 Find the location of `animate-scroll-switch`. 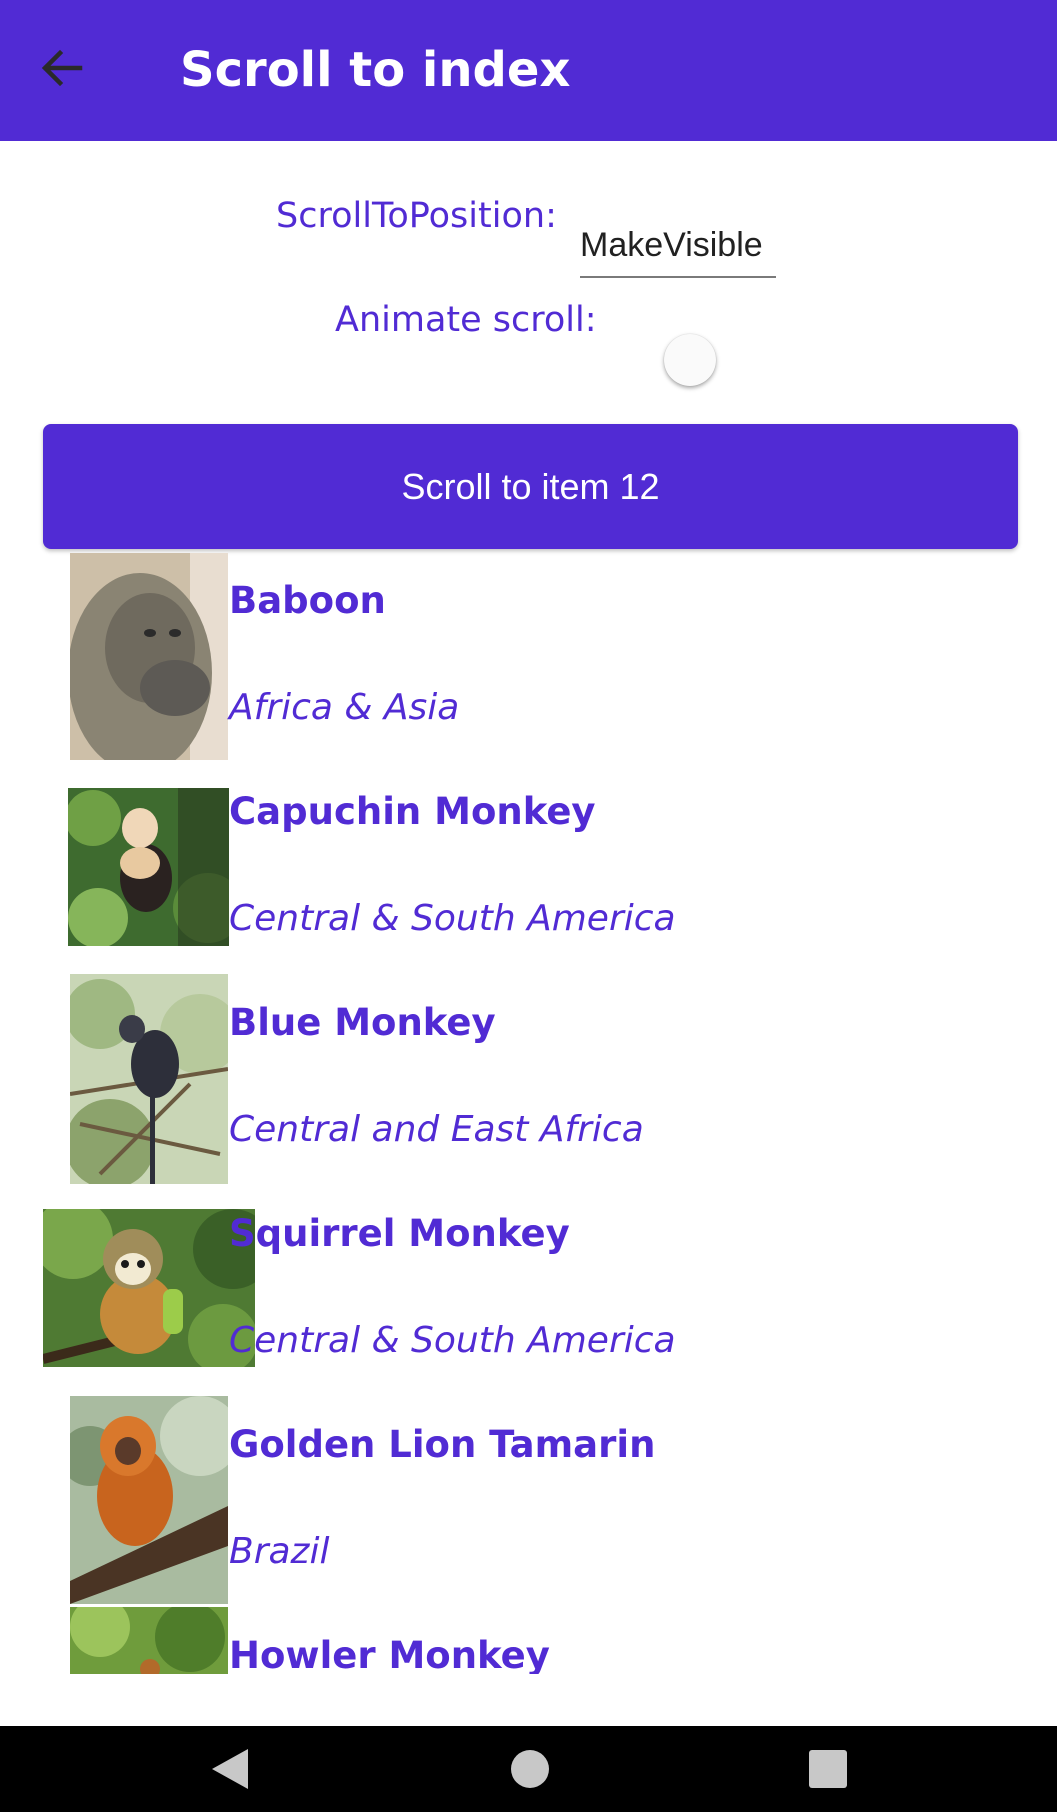

animate-scroll-switch is located at coordinates (690, 360).